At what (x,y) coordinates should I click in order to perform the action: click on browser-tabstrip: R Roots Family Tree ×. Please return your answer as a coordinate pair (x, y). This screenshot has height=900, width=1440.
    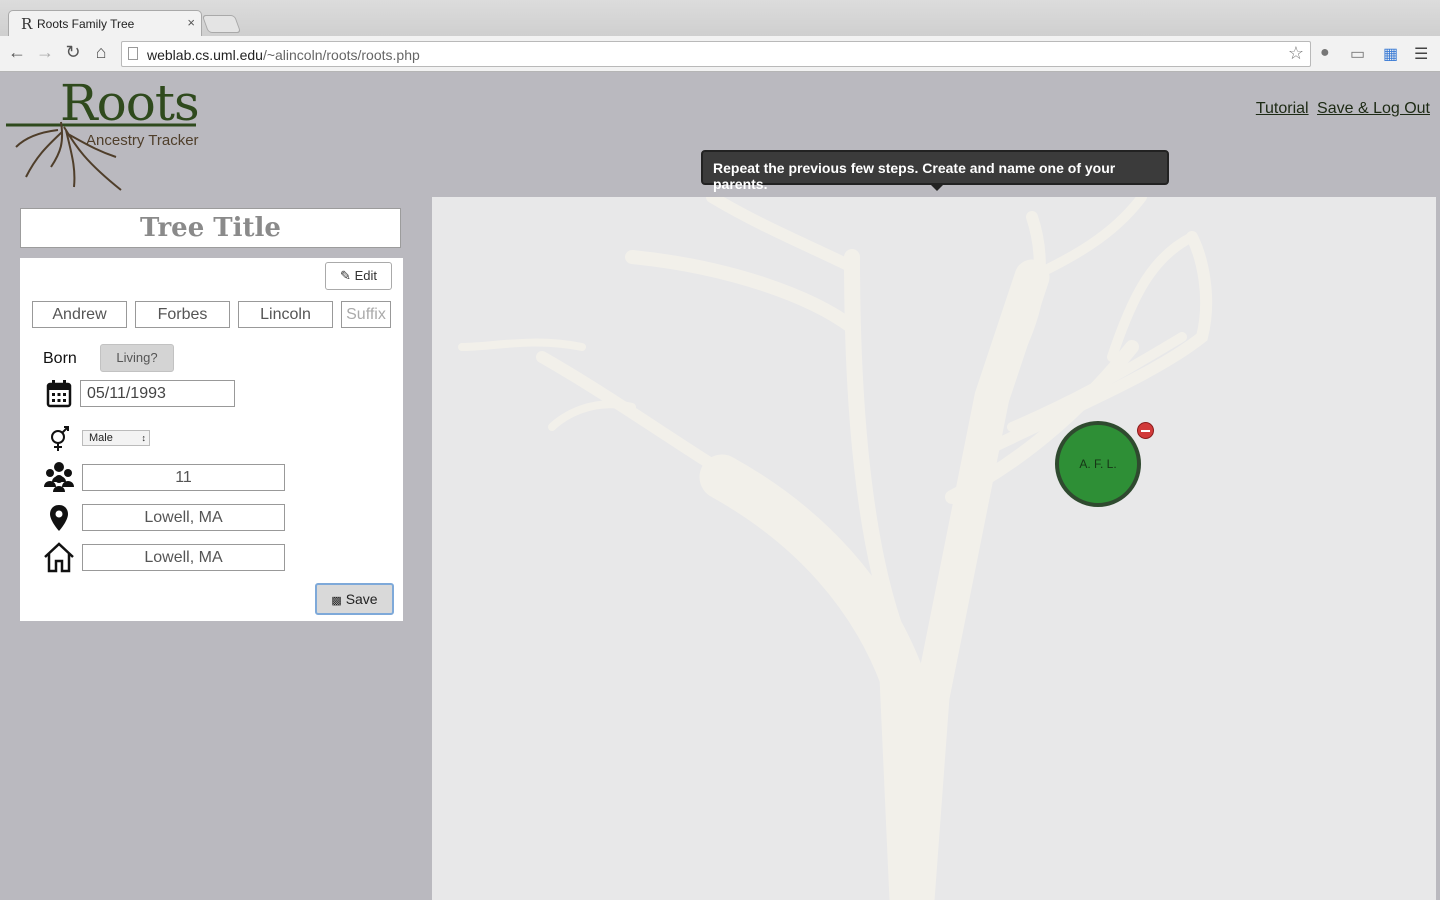
    Looking at the image, I should click on (720, 18).